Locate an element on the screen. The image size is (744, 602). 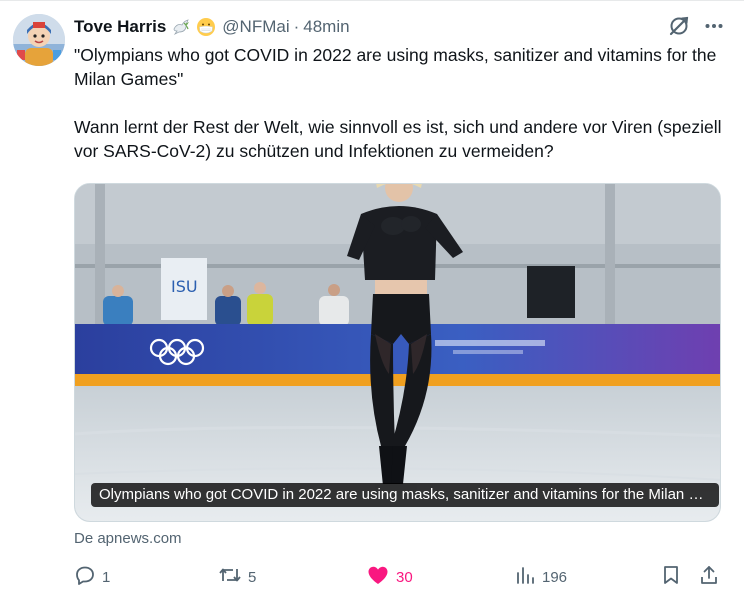
views-count: 196 is located at coordinates (555, 577).